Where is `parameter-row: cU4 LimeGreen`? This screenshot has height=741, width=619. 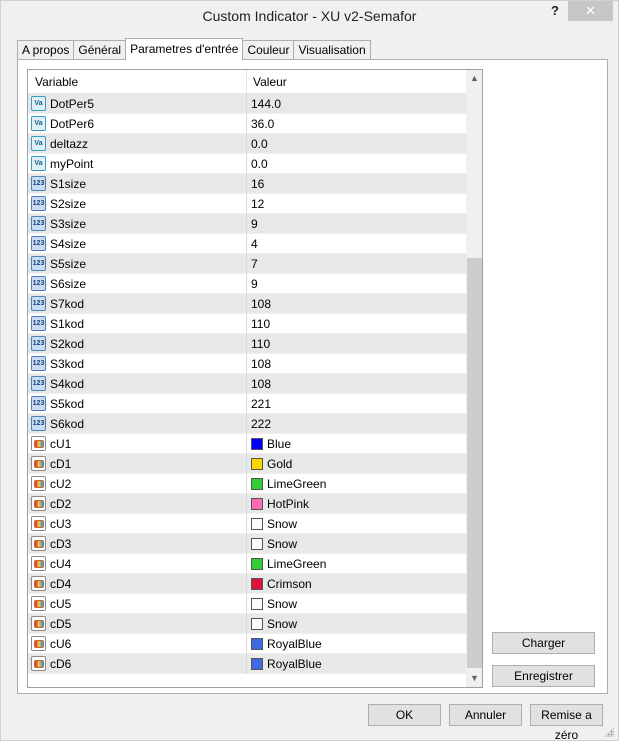
parameter-row: cU4 LimeGreen is located at coordinates (247, 564).